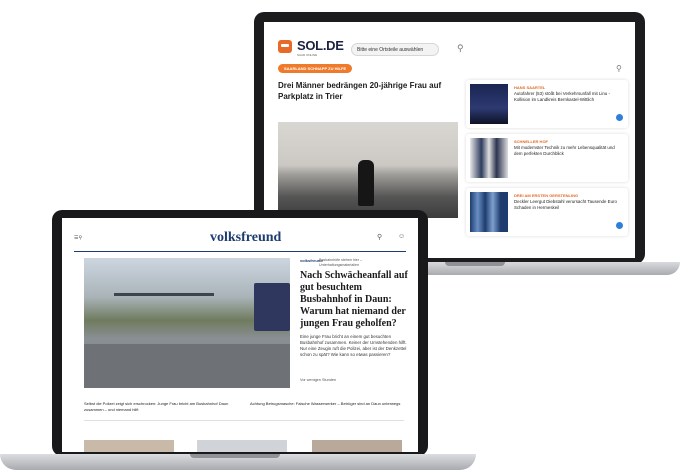 This screenshot has width=680, height=470. Describe the element at coordinates (531, 141) in the screenshot. I see `card-kicker: SCHNELLER HOF` at that location.